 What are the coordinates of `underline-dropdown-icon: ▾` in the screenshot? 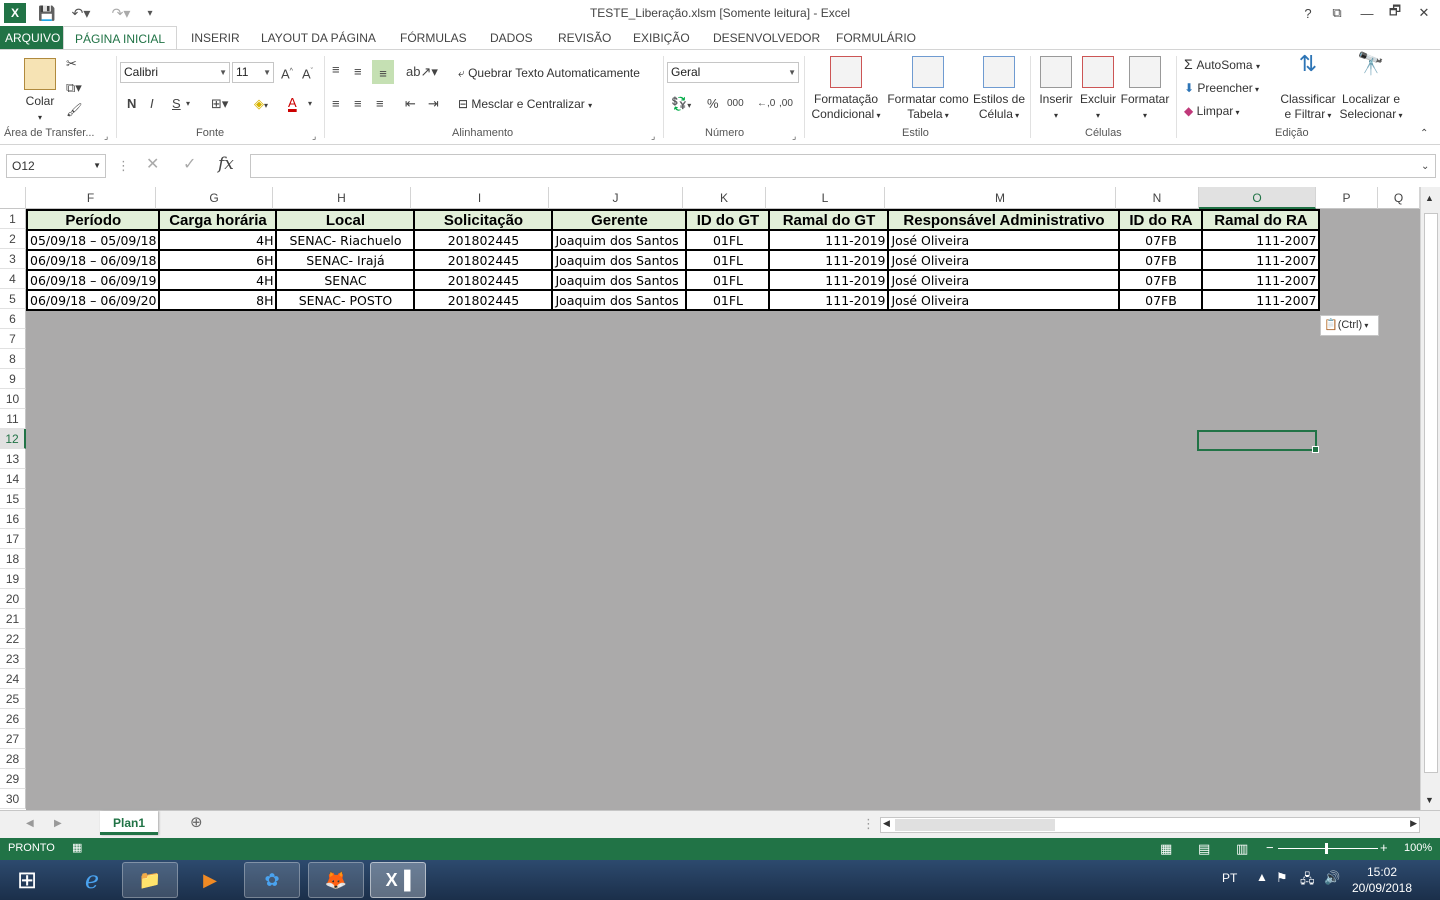 It's located at (188, 104).